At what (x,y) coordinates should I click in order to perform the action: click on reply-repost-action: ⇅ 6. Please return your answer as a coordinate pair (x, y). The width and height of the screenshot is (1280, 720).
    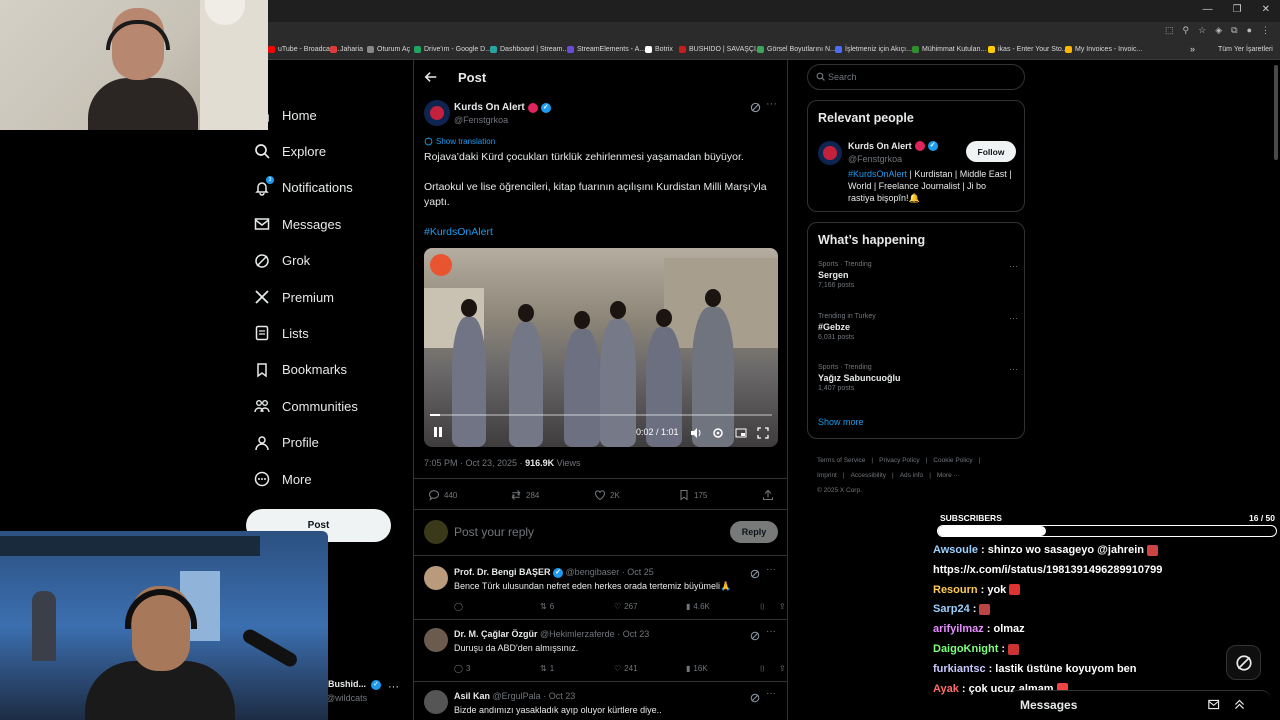
    Looking at the image, I should click on (547, 606).